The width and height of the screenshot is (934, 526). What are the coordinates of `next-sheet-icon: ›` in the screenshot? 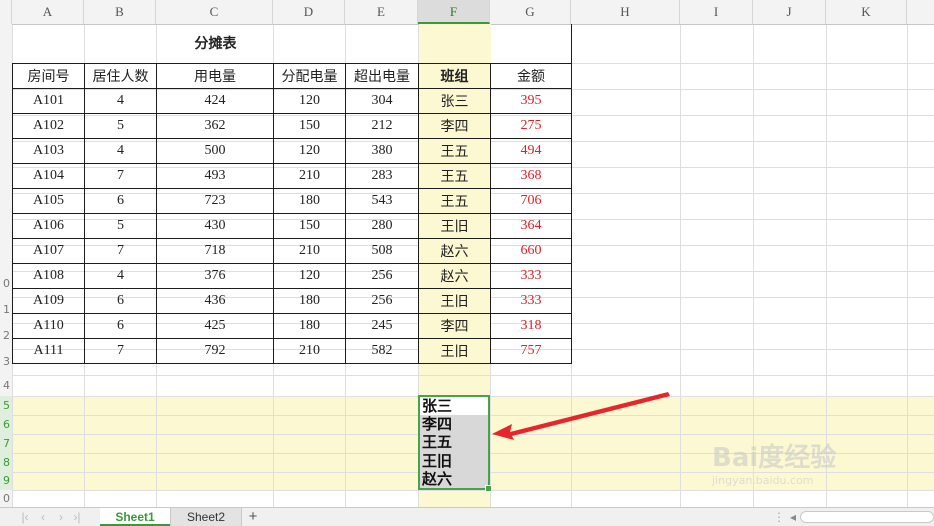 It's located at (61, 517).